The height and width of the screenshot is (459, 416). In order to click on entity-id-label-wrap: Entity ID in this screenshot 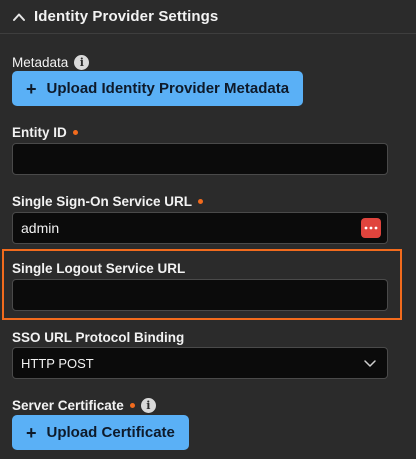, I will do `click(45, 132)`.